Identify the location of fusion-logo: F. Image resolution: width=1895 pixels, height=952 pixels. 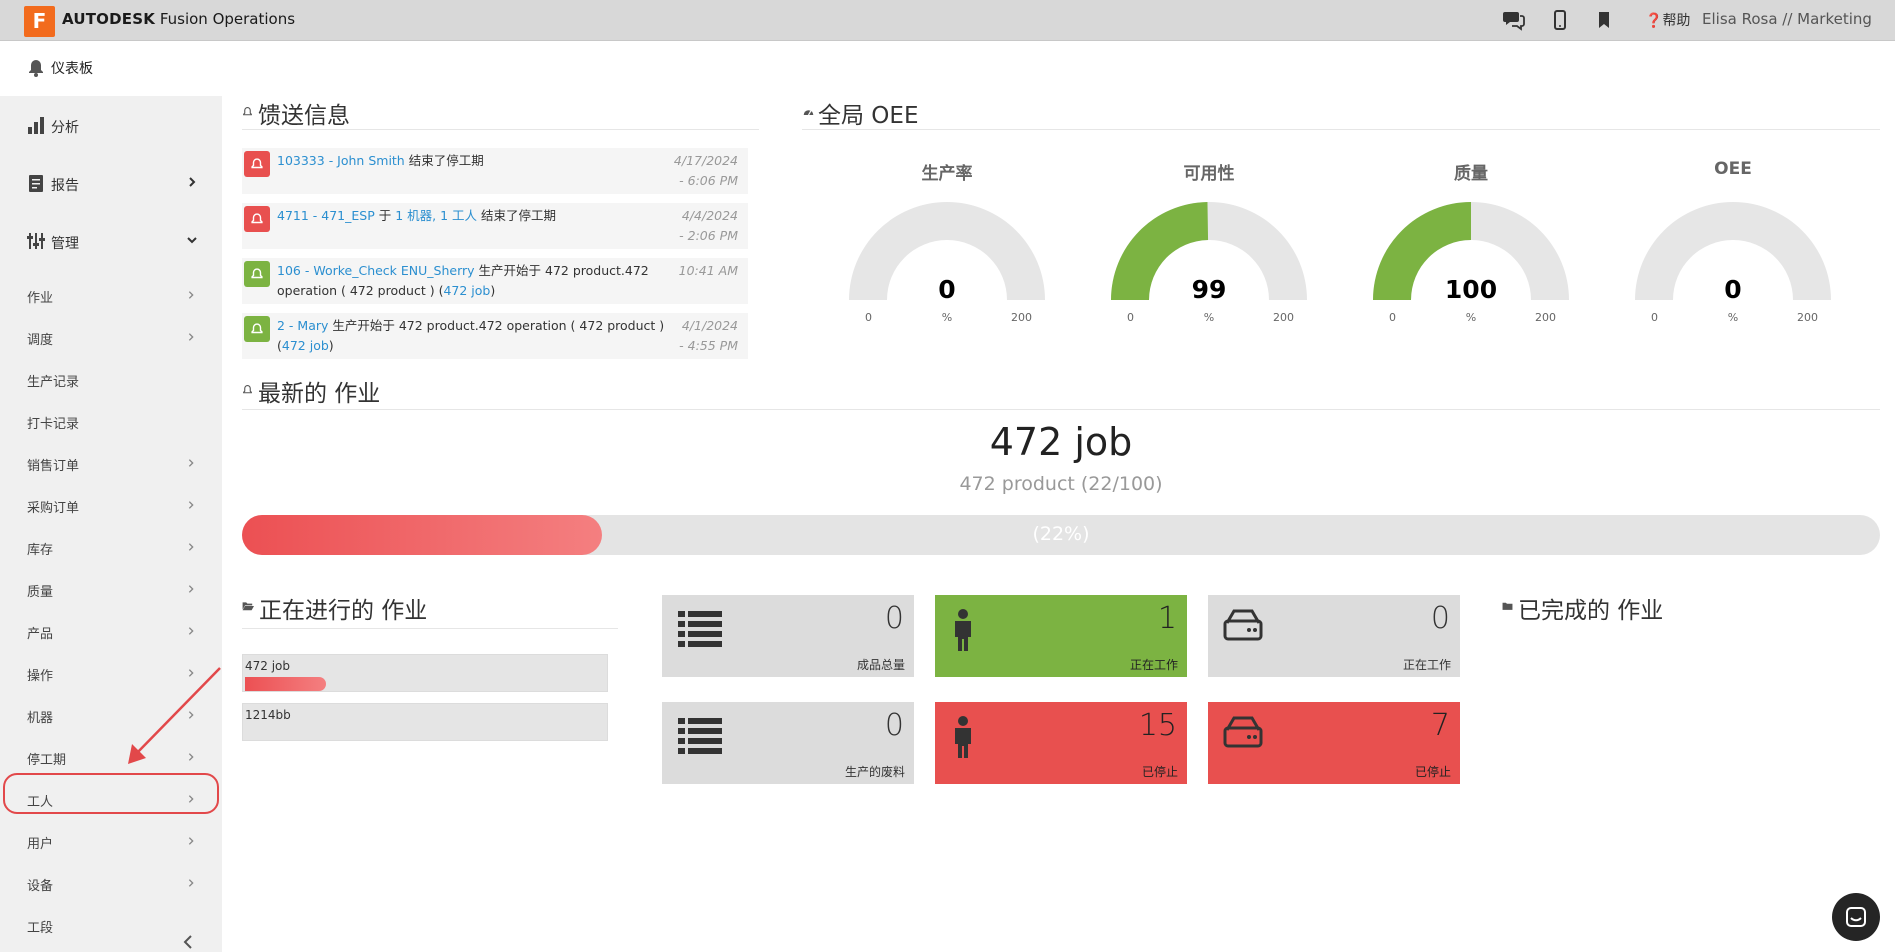
(39, 21).